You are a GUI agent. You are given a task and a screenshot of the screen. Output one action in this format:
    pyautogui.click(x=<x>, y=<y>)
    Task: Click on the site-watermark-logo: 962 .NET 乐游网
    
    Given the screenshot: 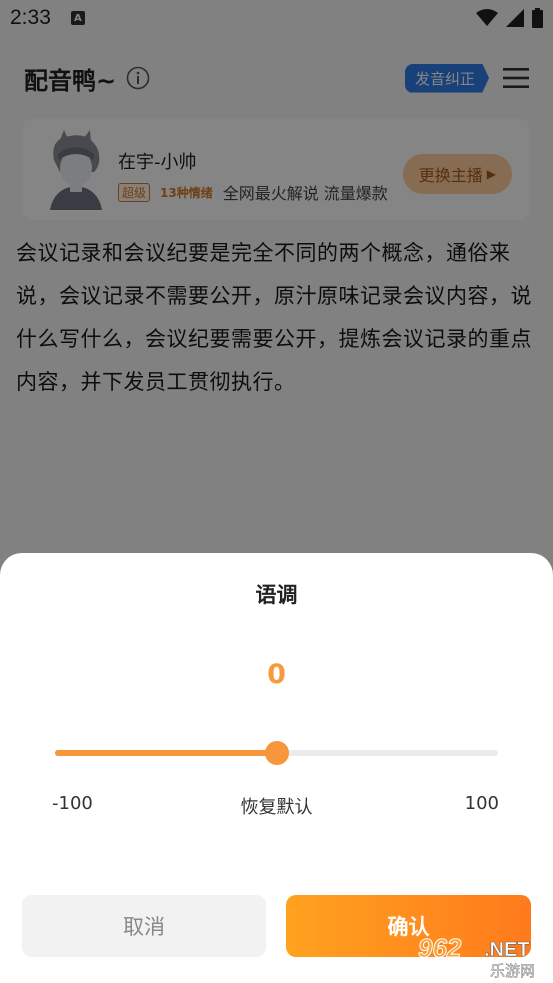 What is the action you would take?
    pyautogui.click(x=477, y=956)
    